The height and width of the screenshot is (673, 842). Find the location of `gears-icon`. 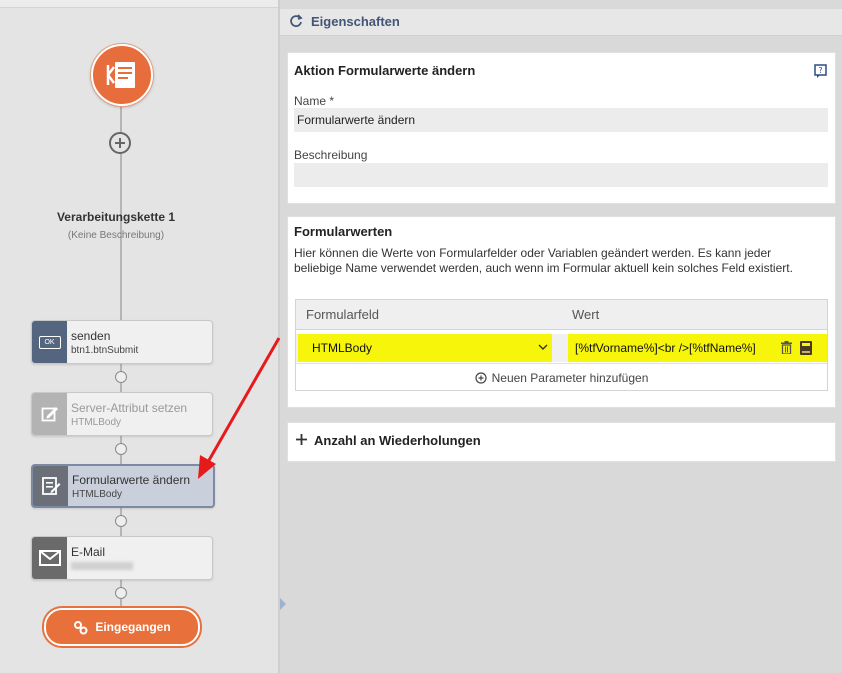

gears-icon is located at coordinates (81, 627).